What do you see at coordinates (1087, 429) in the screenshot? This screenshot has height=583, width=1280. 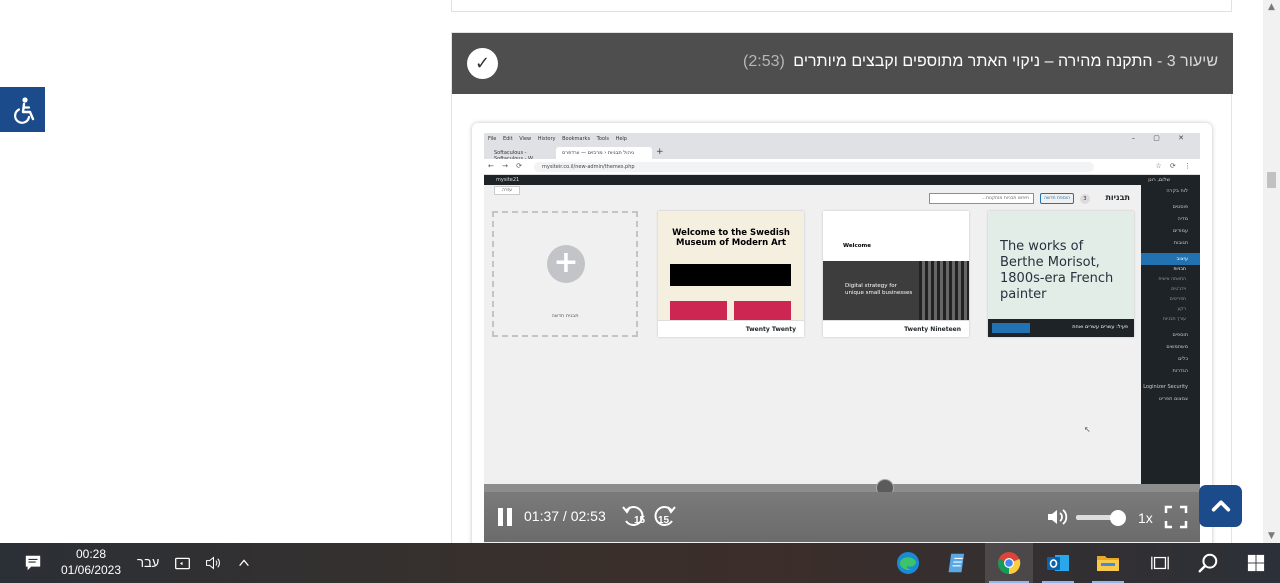 I see `mouse-cursor-icon: ↖` at bounding box center [1087, 429].